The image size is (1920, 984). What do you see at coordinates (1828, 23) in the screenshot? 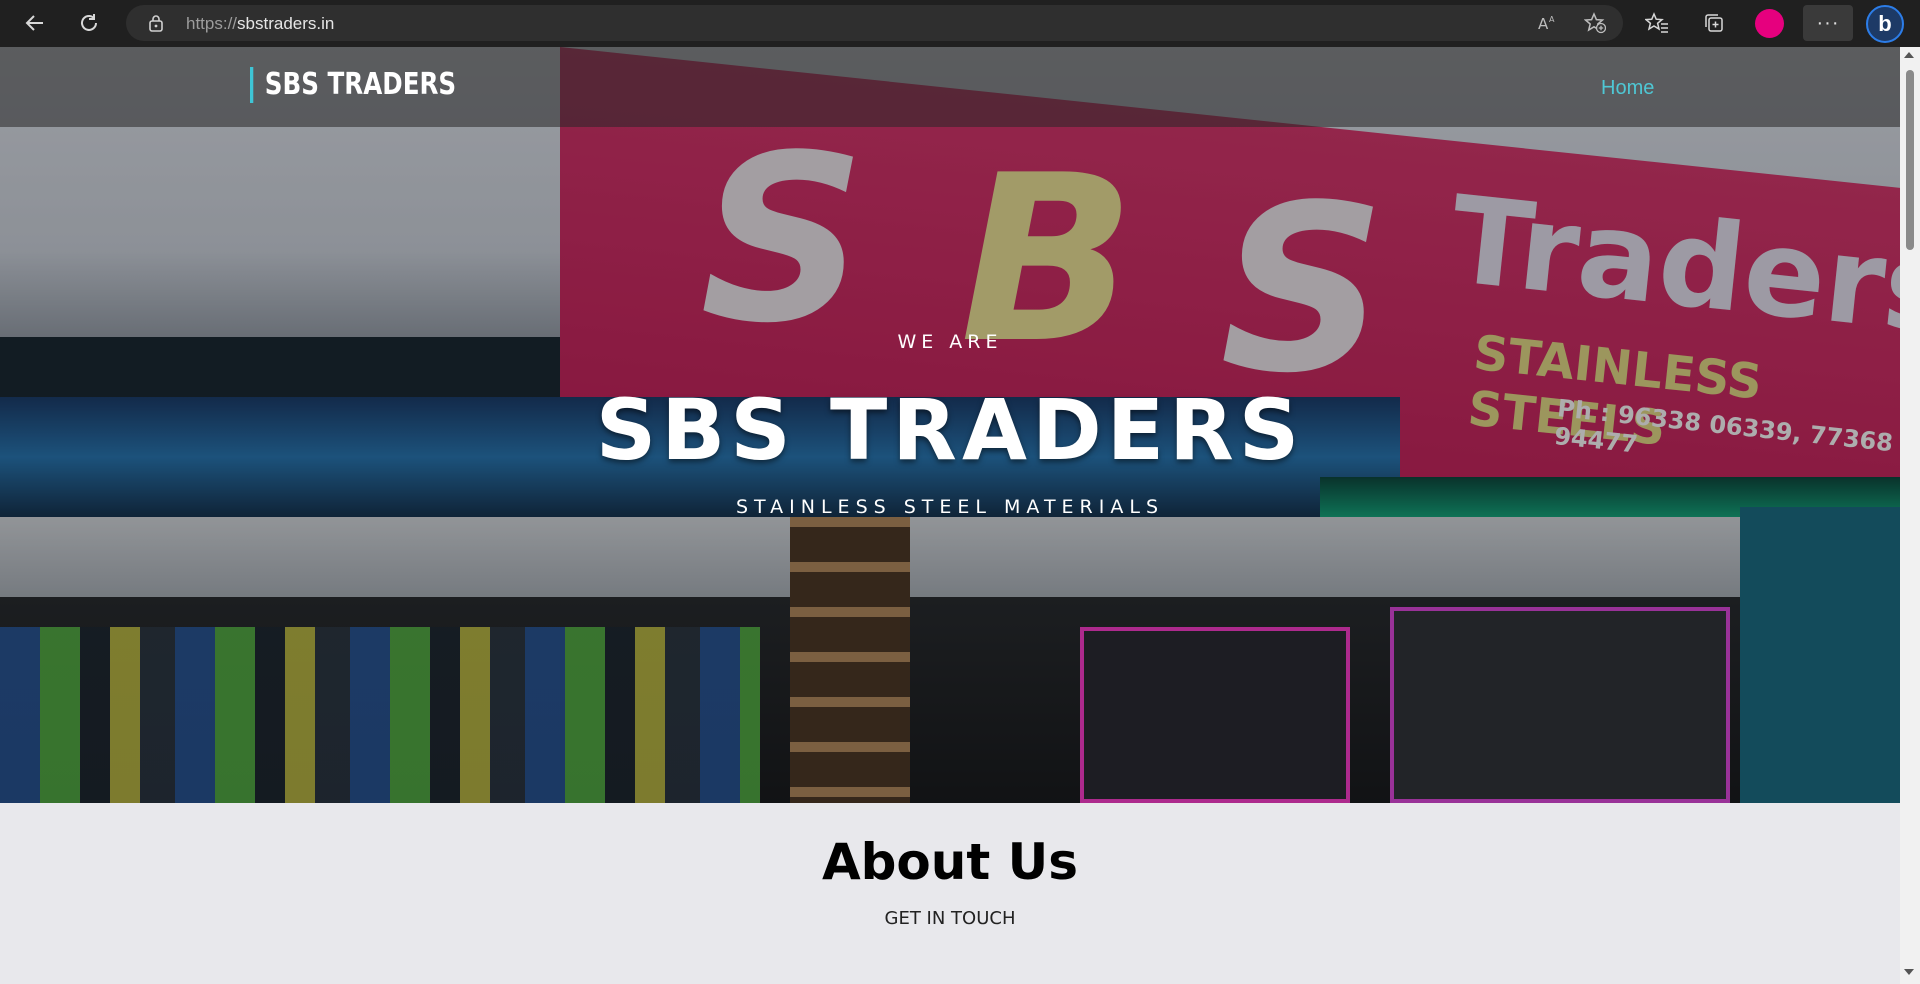
I see `more-options-button: ···` at bounding box center [1828, 23].